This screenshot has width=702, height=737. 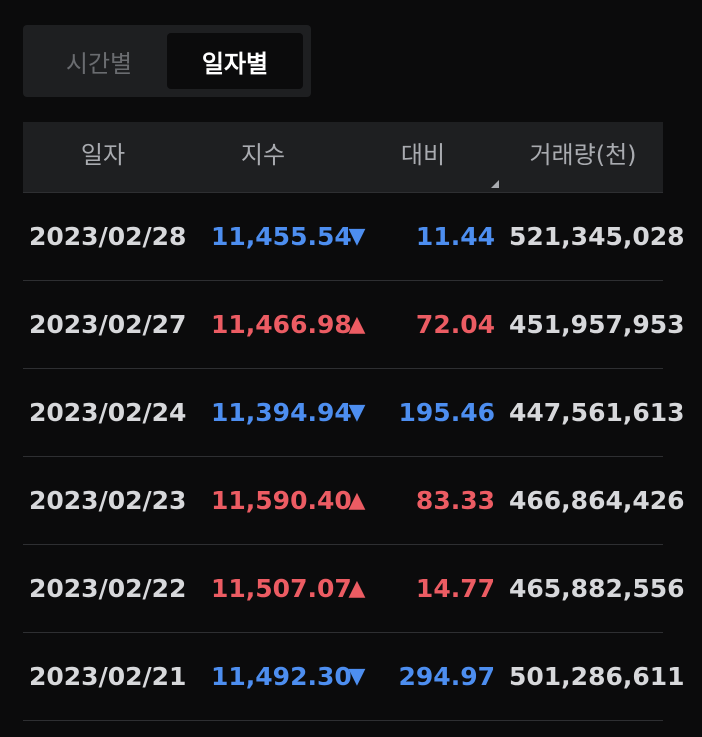 I want to click on date-cell: 2023/02/23, so click(x=108, y=500).